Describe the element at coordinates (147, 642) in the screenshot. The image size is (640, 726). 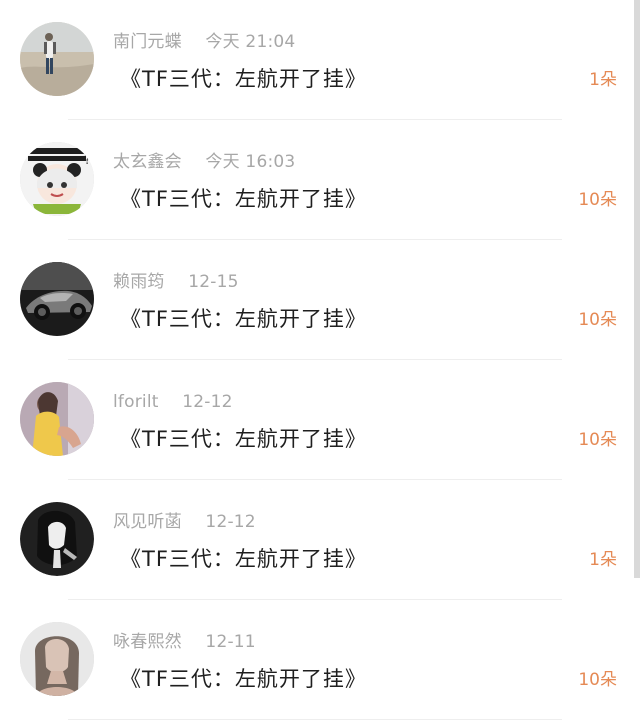
I see `username: 咏春熙然` at that location.